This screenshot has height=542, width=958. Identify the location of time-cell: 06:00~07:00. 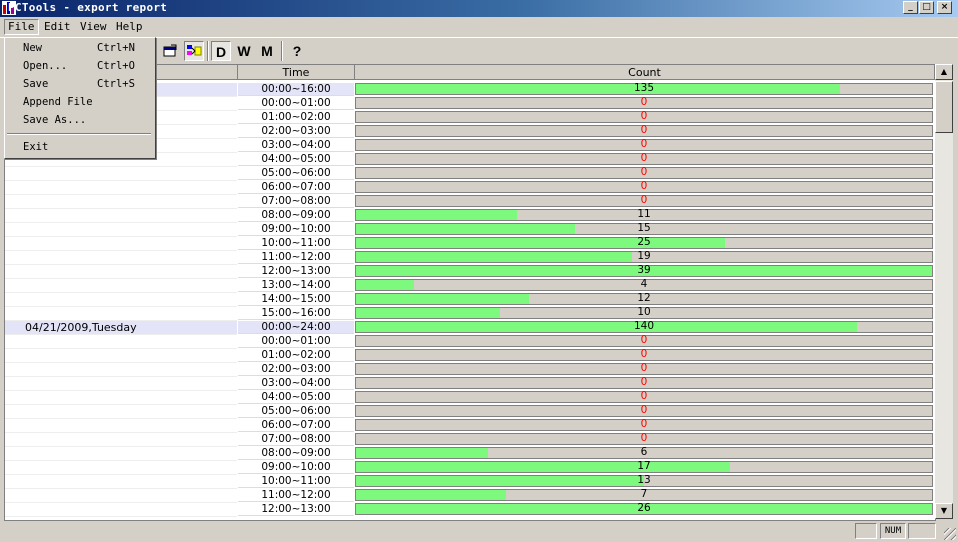
(296, 187).